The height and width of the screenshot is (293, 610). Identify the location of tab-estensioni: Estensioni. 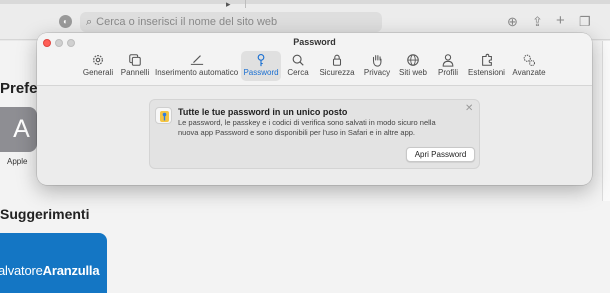
(486, 66).